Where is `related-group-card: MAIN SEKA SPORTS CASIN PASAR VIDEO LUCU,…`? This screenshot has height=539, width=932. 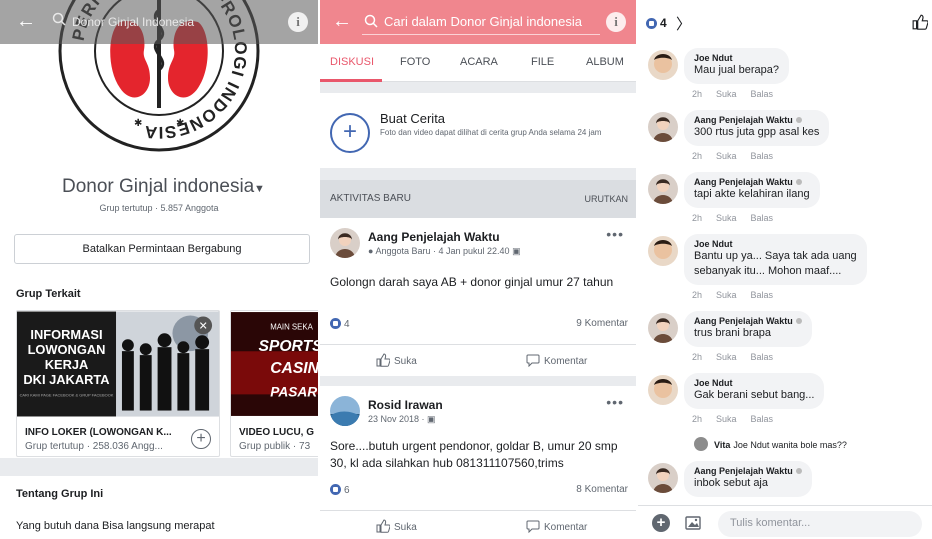 related-group-card: MAIN SEKA SPORTS CASIN PASAR VIDEO LUCU,… is located at coordinates (274, 383).